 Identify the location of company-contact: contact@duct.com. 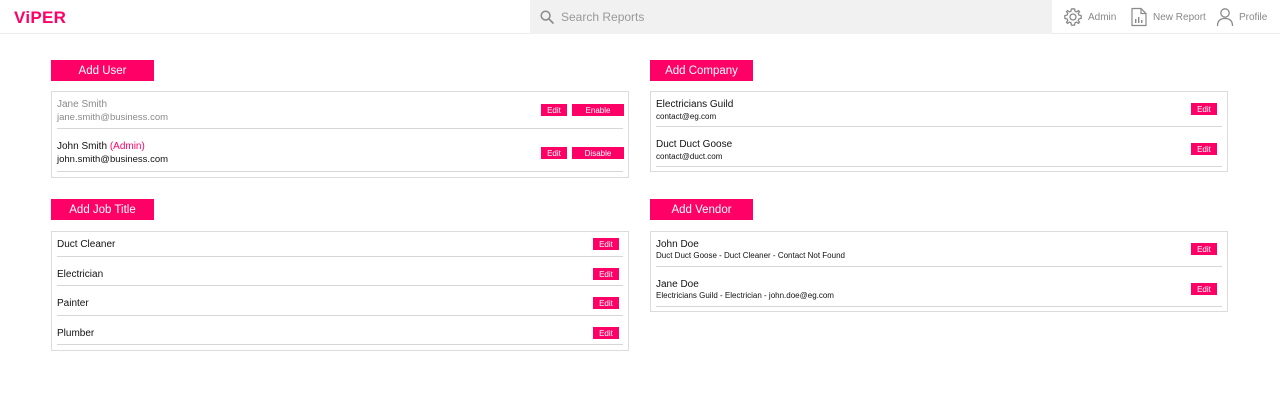
(689, 156).